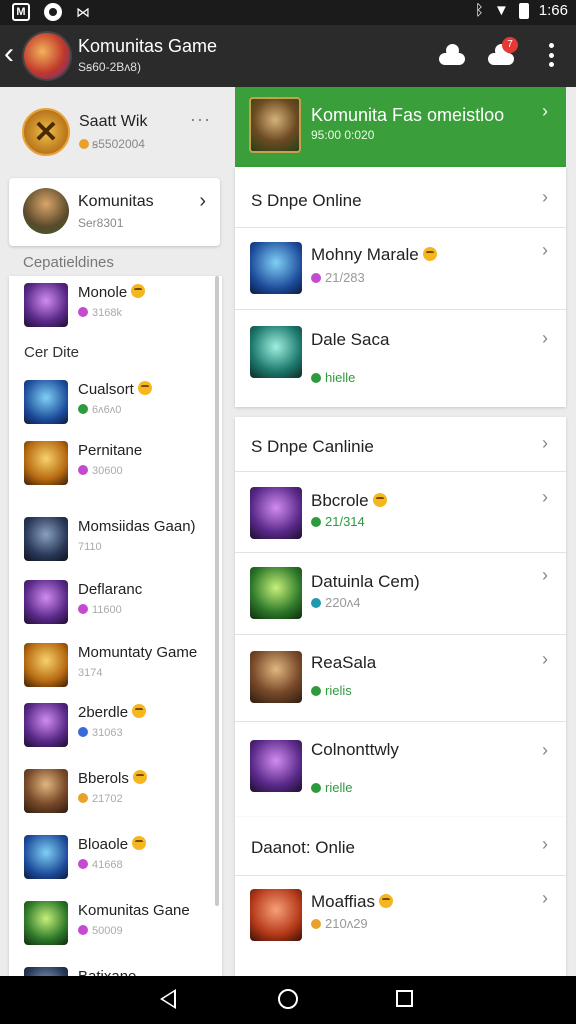  Describe the element at coordinates (52, 352) in the screenshot. I see `left-subheading: Cer Dite` at that location.